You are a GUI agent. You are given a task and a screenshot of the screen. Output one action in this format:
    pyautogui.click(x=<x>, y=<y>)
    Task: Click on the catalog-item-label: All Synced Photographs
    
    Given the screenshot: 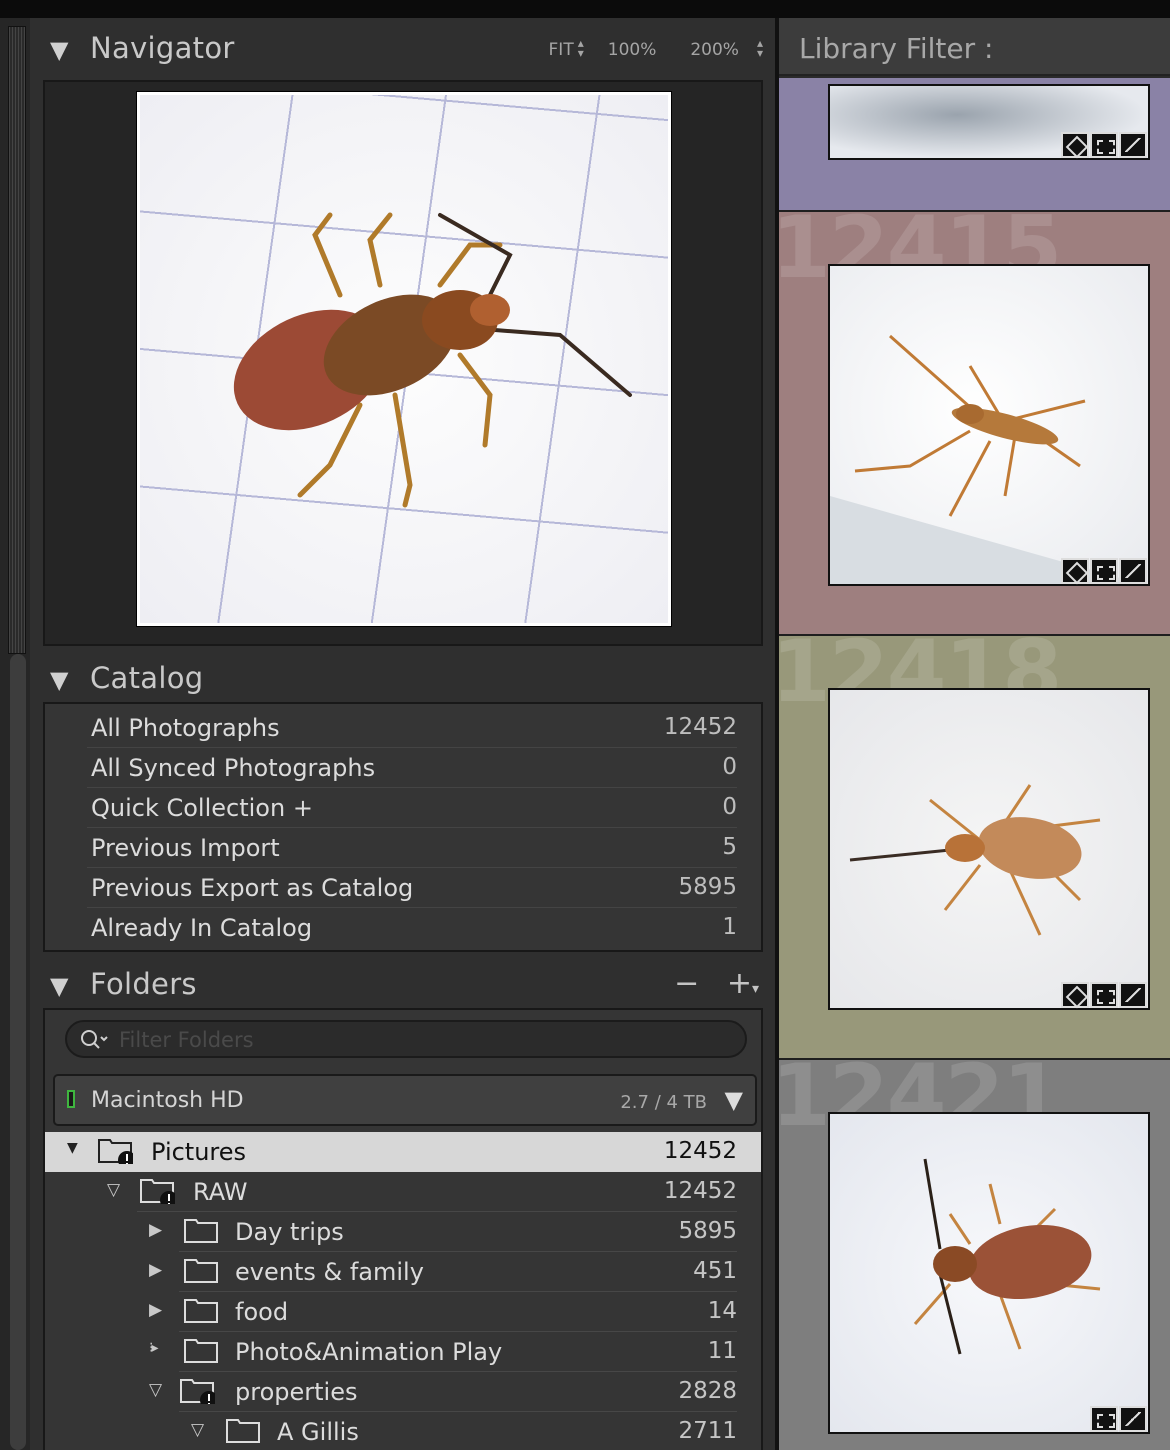 What is the action you would take?
    pyautogui.click(x=233, y=768)
    